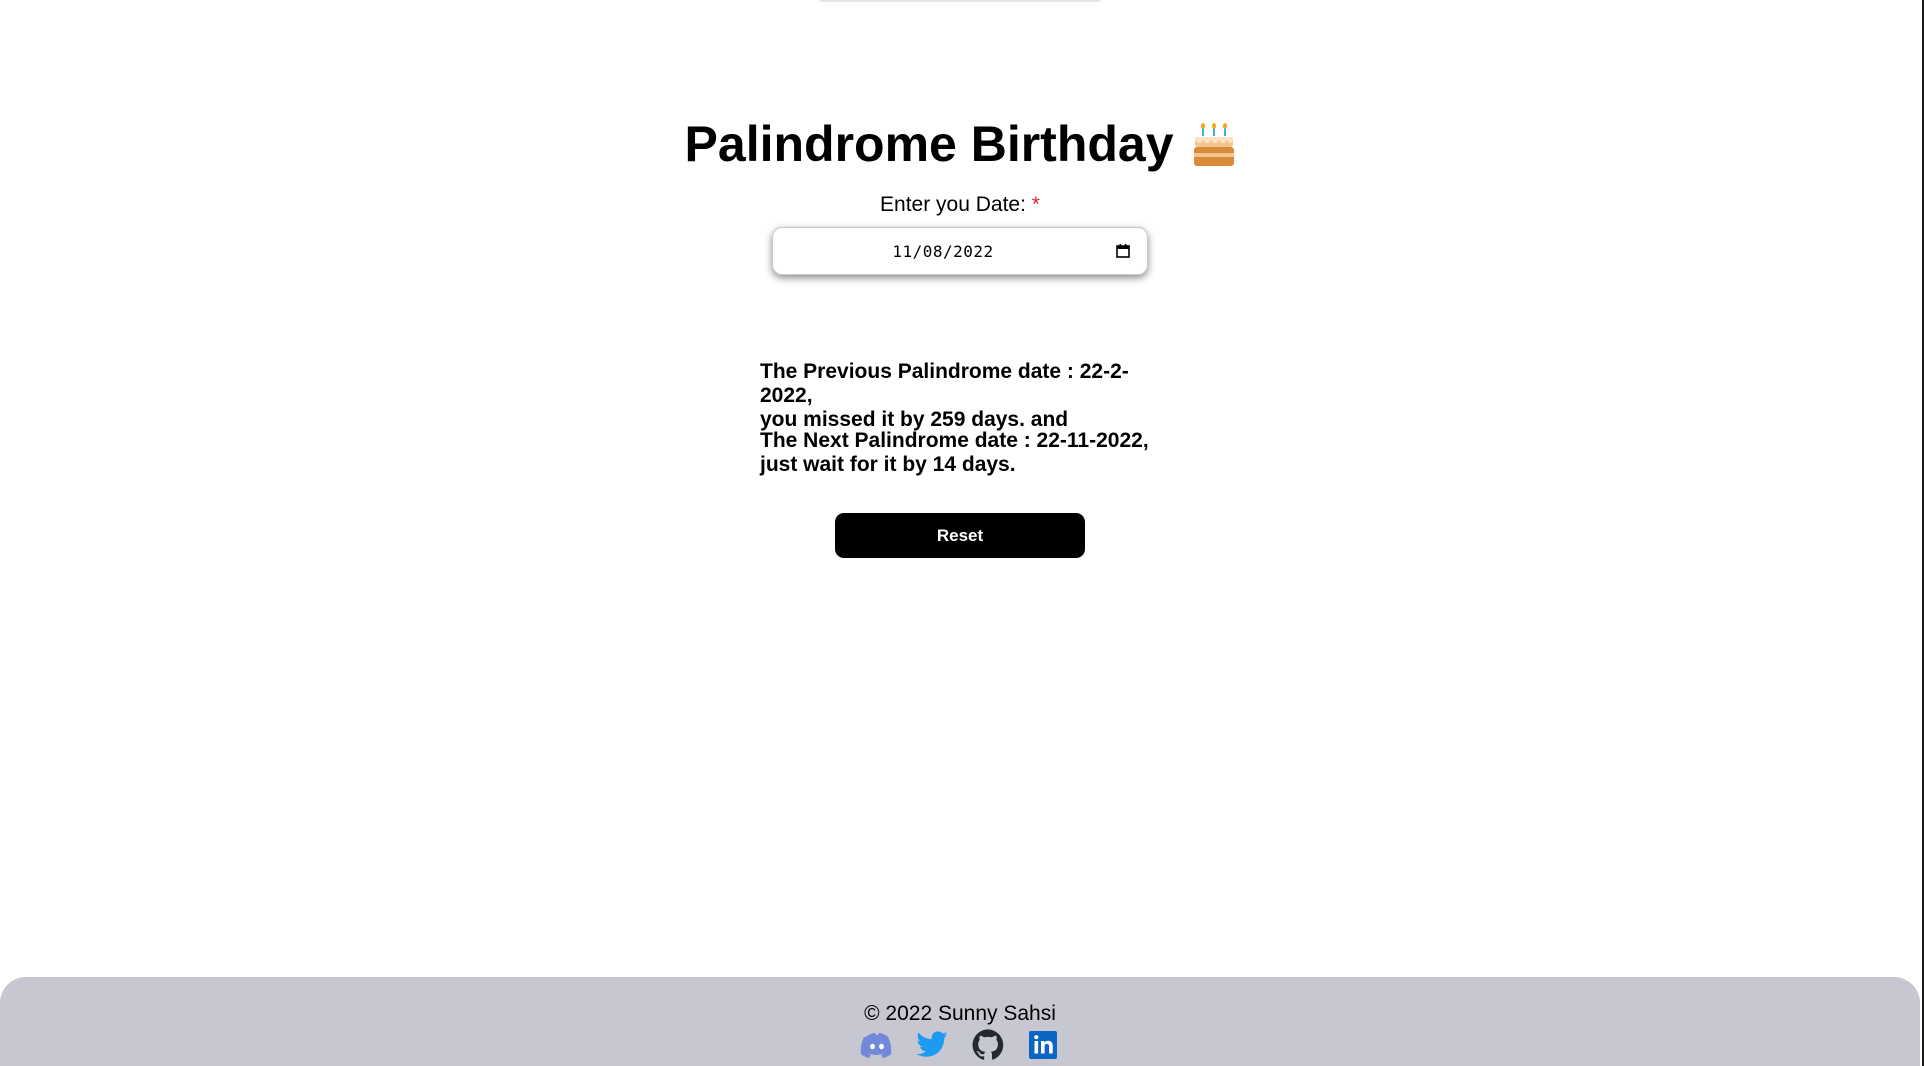 This screenshot has height=1066, width=1924. Describe the element at coordinates (953, 204) in the screenshot. I see `date-label: Enter you Date:` at that location.